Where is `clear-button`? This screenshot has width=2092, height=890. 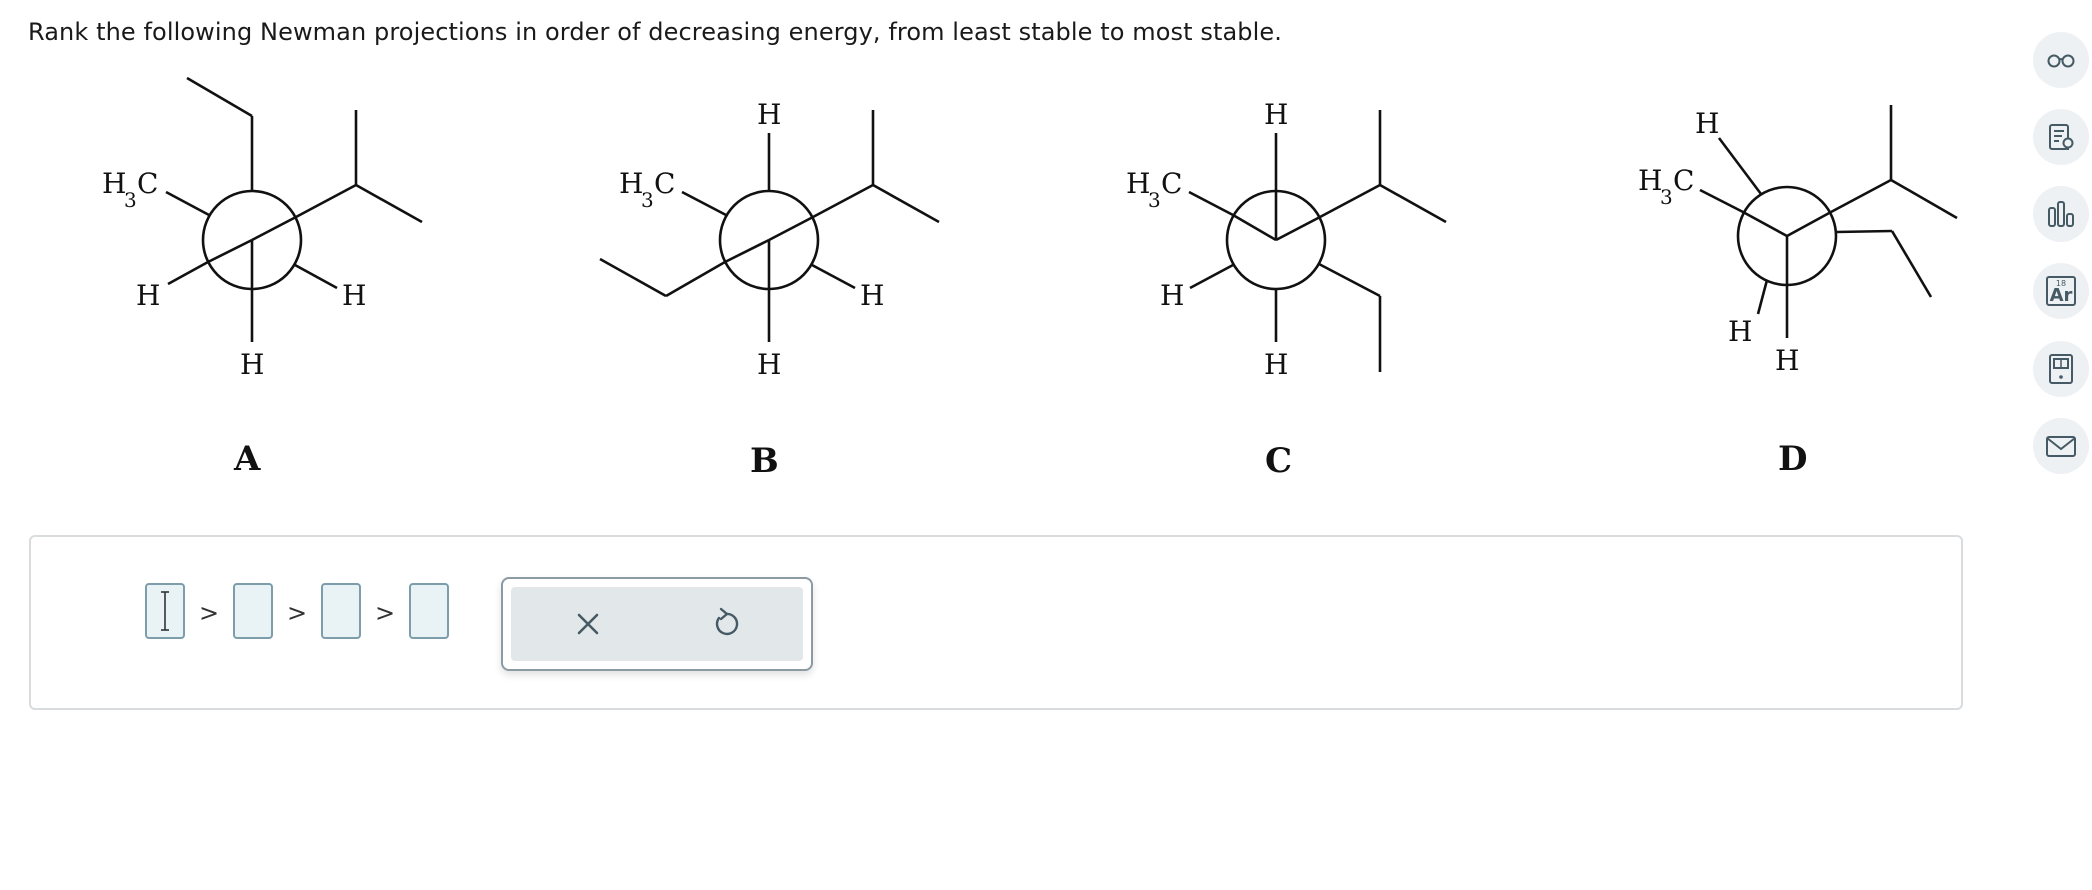 clear-button is located at coordinates (588, 624).